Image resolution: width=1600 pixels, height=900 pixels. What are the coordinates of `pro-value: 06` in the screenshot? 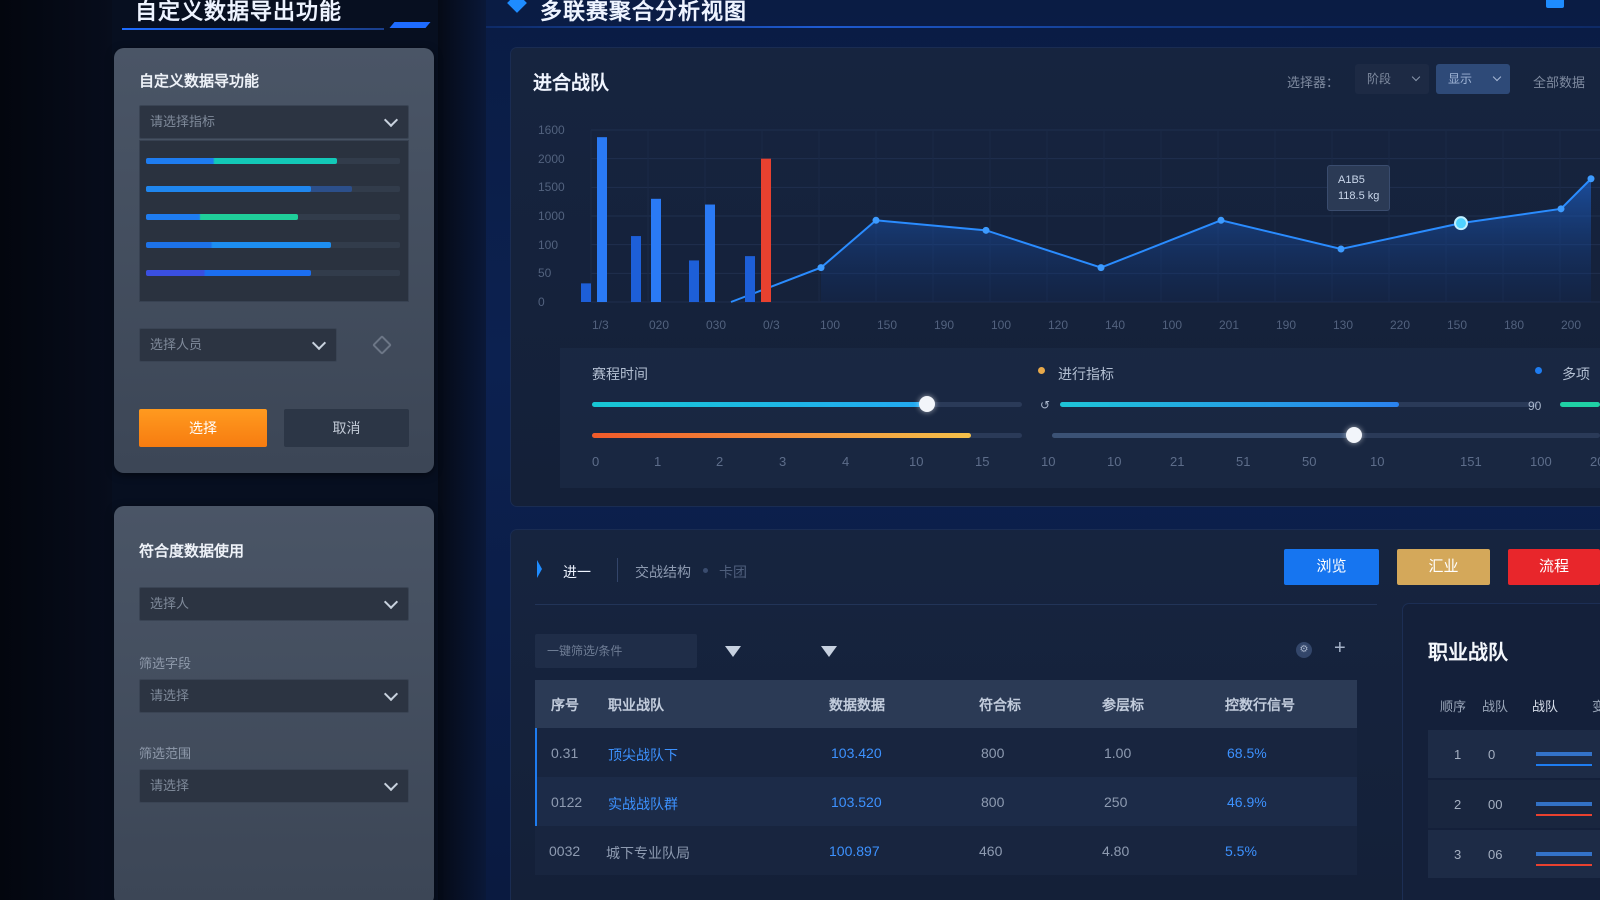 It's located at (1495, 854).